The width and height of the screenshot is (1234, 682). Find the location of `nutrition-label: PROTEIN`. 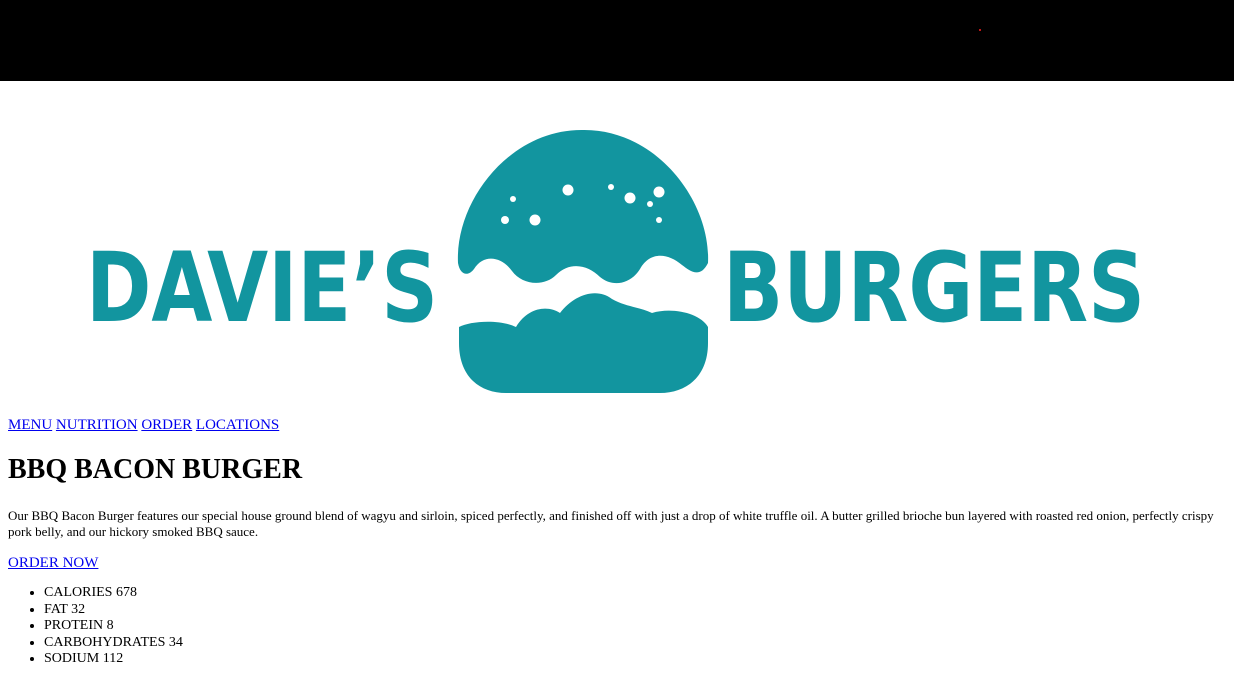

nutrition-label: PROTEIN is located at coordinates (74, 625).